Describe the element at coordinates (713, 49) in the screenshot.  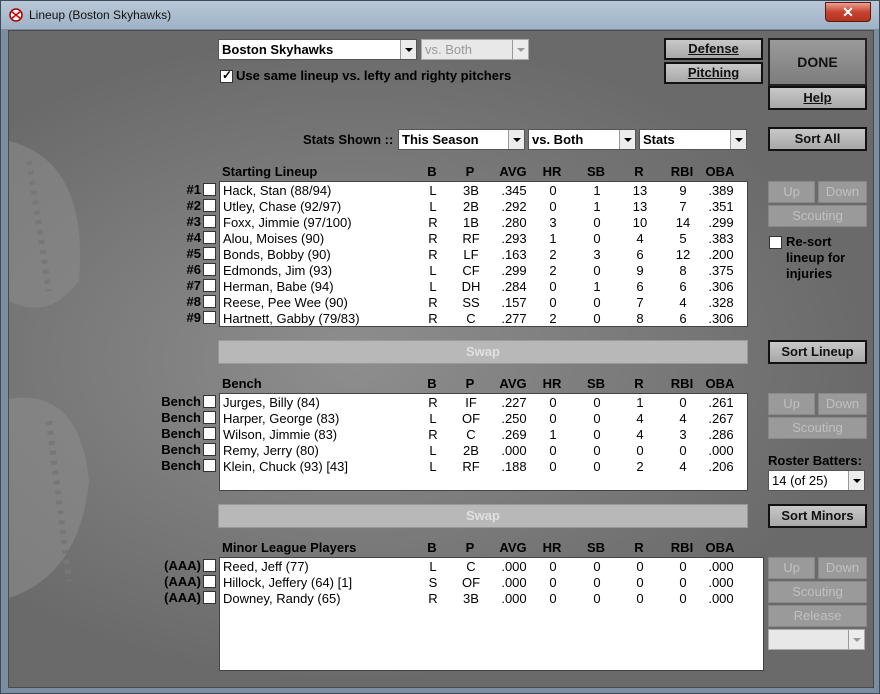
I see `defense-button: Defense` at that location.